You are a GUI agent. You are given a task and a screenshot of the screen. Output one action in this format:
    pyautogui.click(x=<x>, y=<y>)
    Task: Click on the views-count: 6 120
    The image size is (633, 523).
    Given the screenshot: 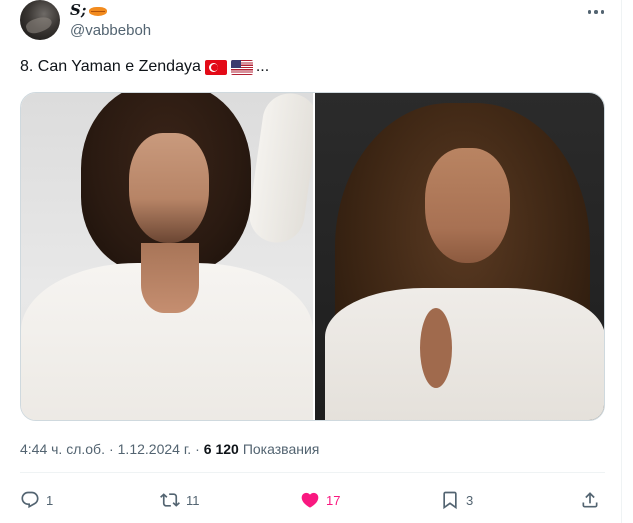 What is the action you would take?
    pyautogui.click(x=221, y=449)
    